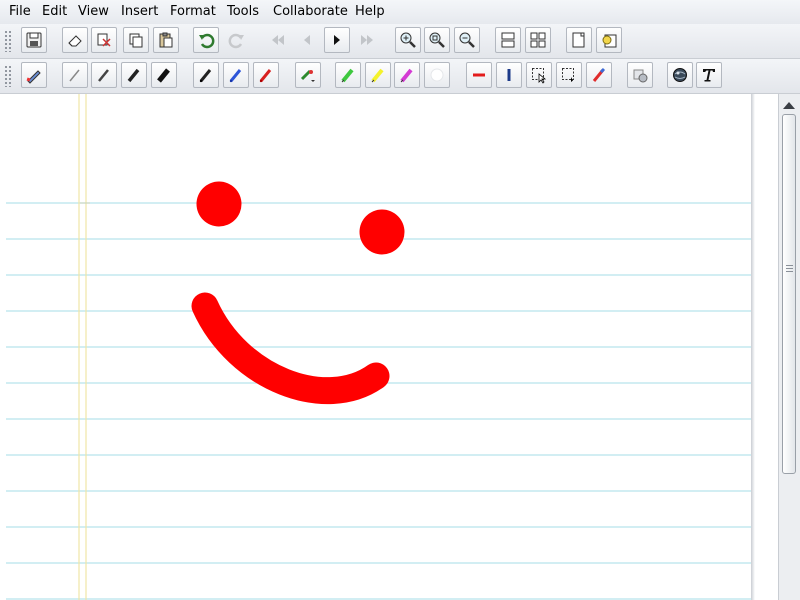  What do you see at coordinates (367, 40) in the screenshot?
I see `last-page-button` at bounding box center [367, 40].